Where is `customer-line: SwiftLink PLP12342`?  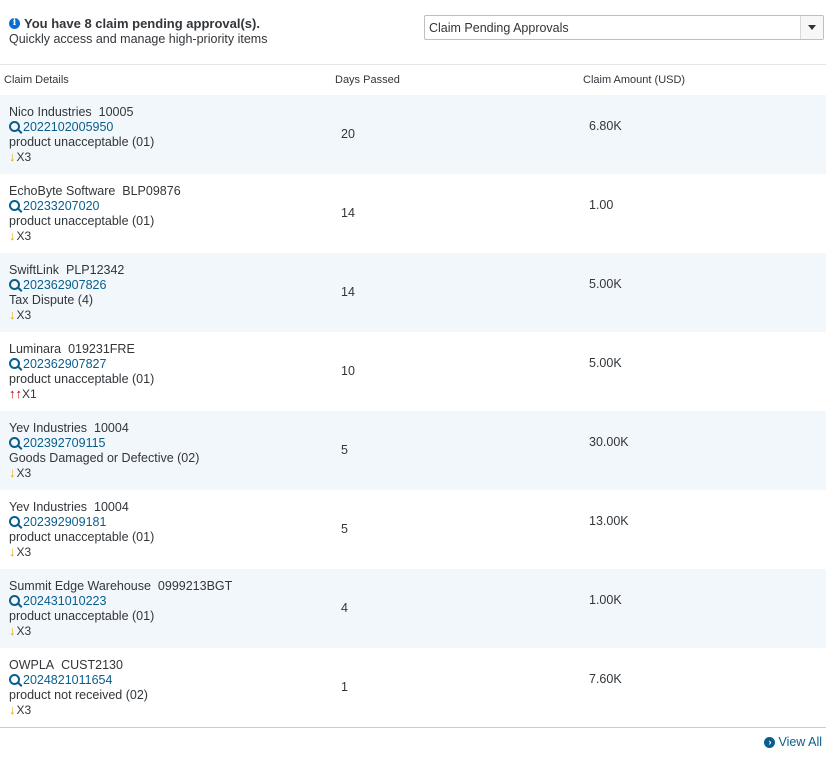
customer-line: SwiftLink PLP12342 is located at coordinates (66, 270).